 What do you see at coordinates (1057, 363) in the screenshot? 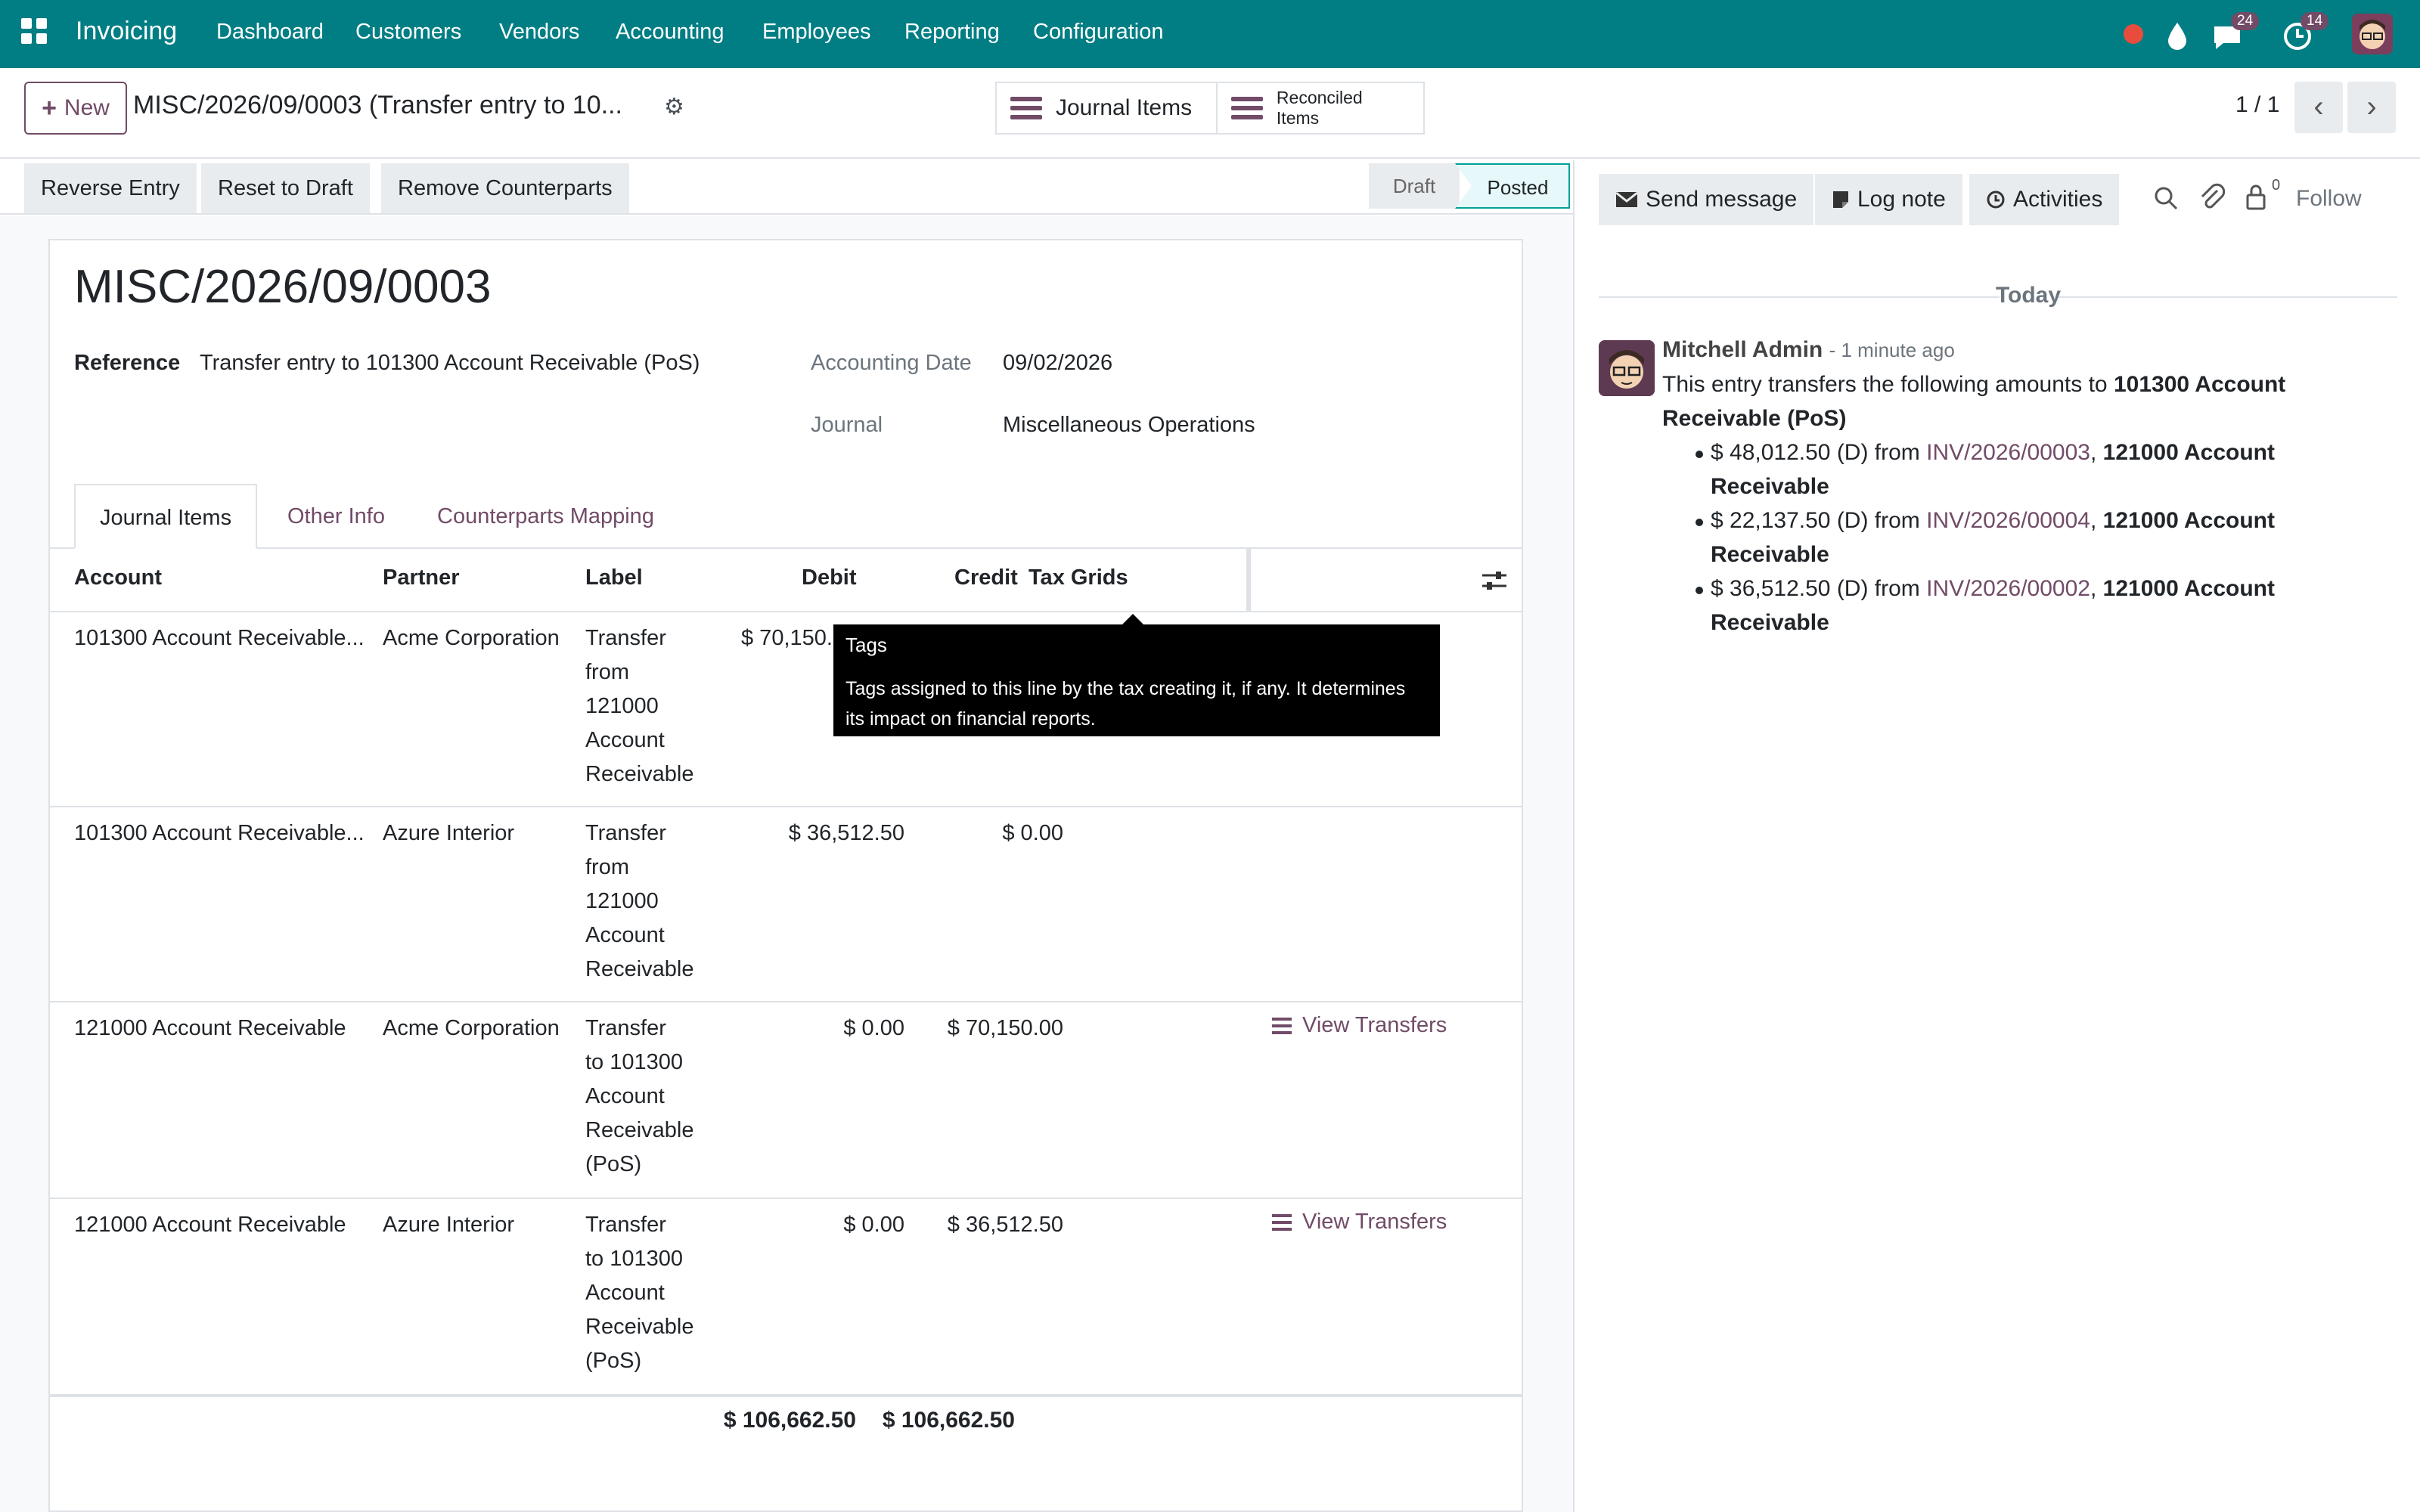
I see `accounting-date-value: 09/02/2026` at bounding box center [1057, 363].